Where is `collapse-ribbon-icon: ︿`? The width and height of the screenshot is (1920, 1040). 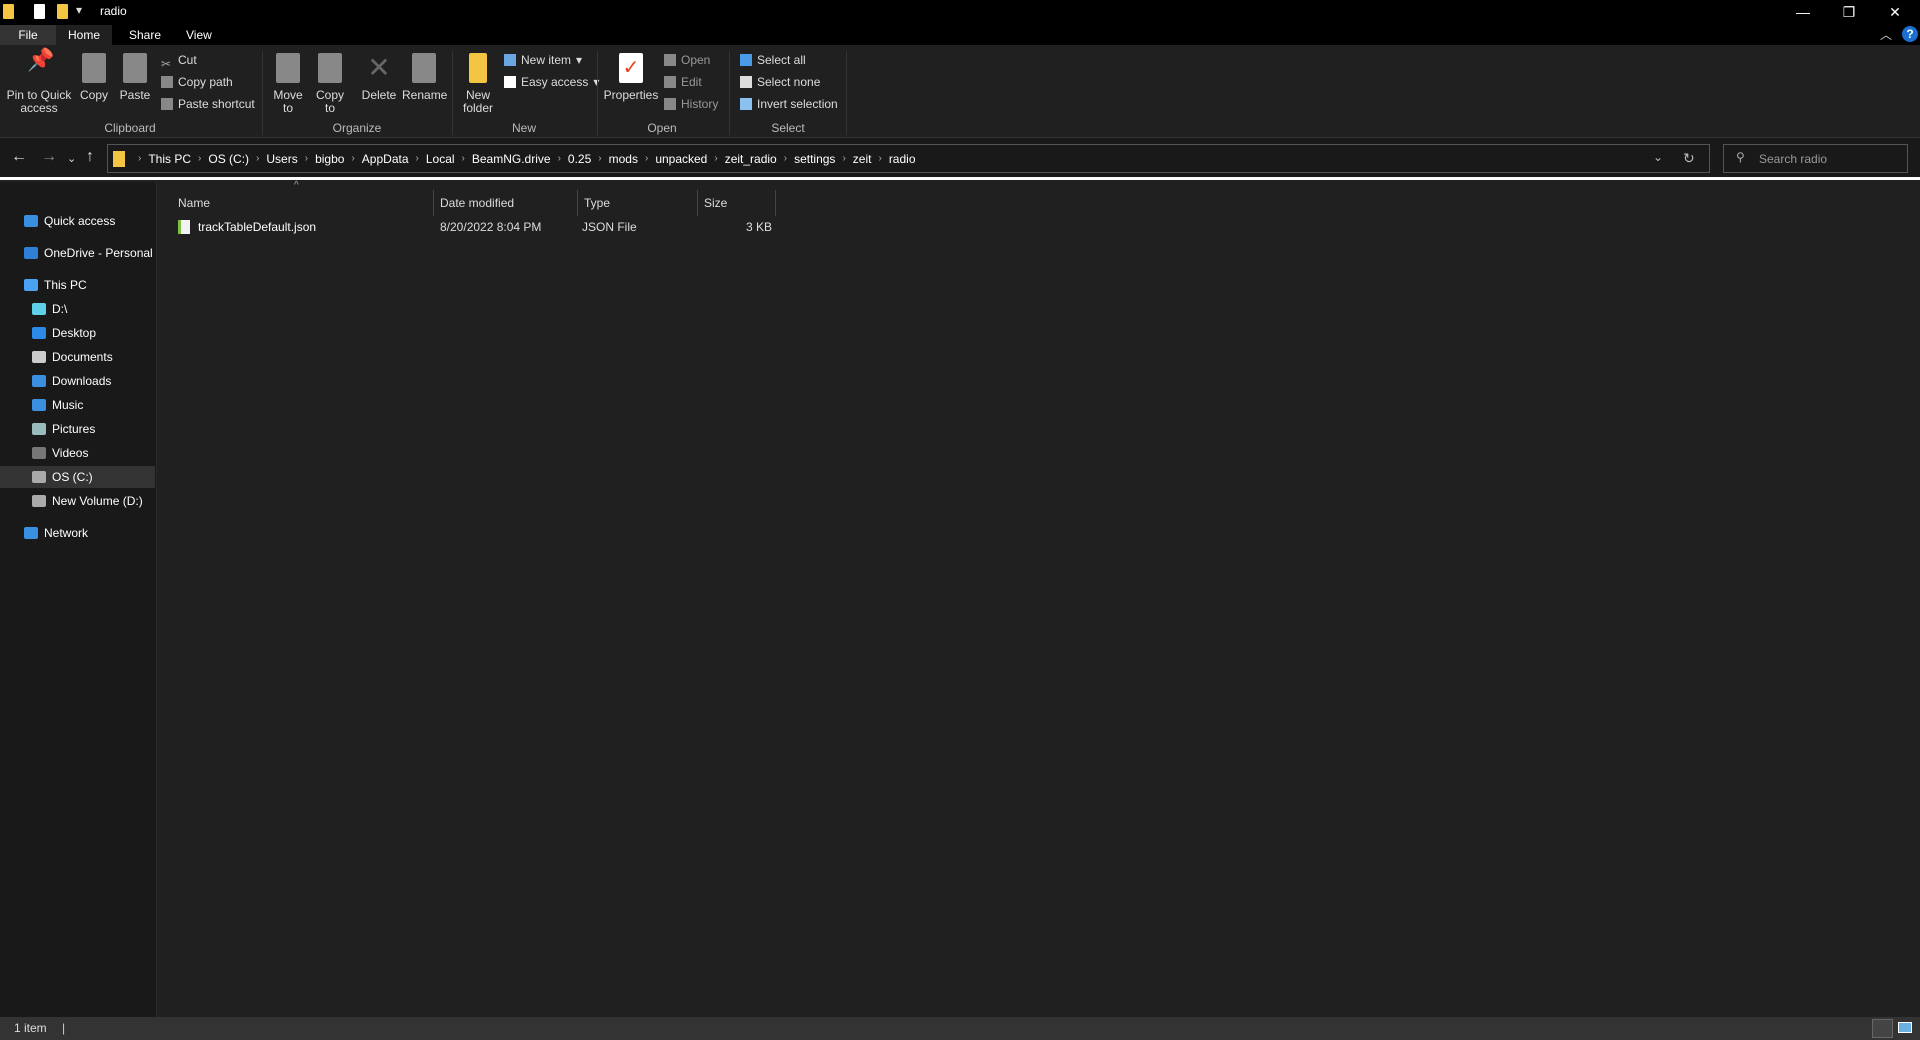 collapse-ribbon-icon: ︿ is located at coordinates (1886, 34).